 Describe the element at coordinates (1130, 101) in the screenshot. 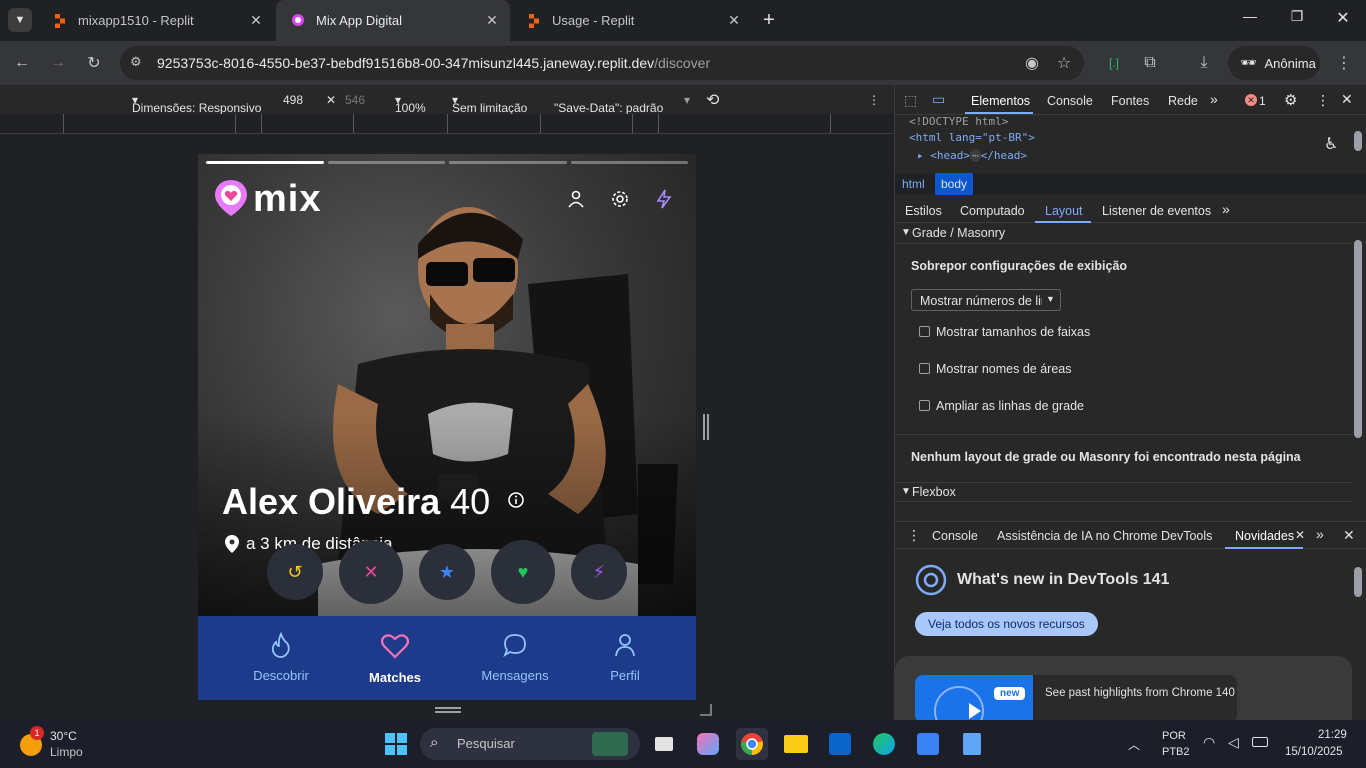

I see `tab-fontes: Fontes` at that location.